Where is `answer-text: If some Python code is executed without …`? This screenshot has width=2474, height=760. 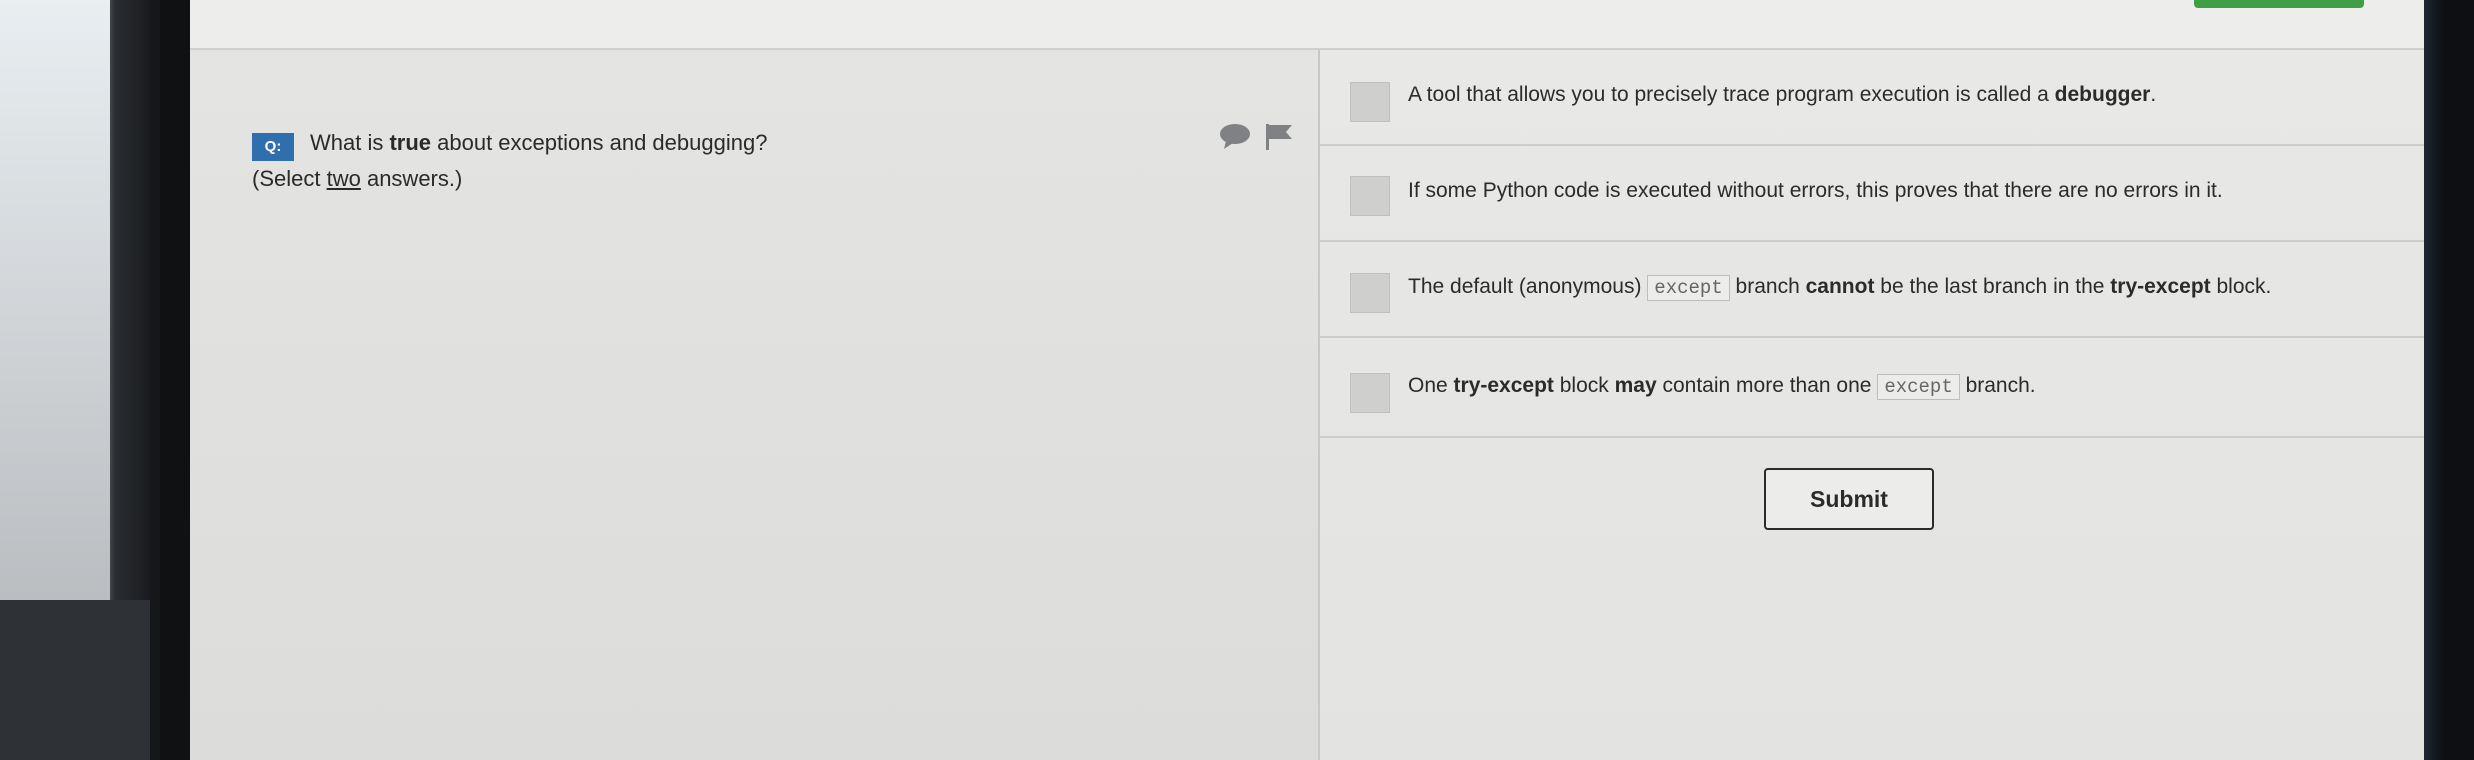
answer-text: If some Python code is executed without … is located at coordinates (1815, 191).